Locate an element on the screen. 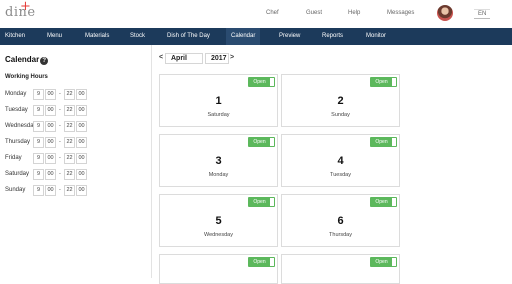 Image resolution: width=512 pixels, height=284 pixels. day-number: 3 is located at coordinates (218, 161).